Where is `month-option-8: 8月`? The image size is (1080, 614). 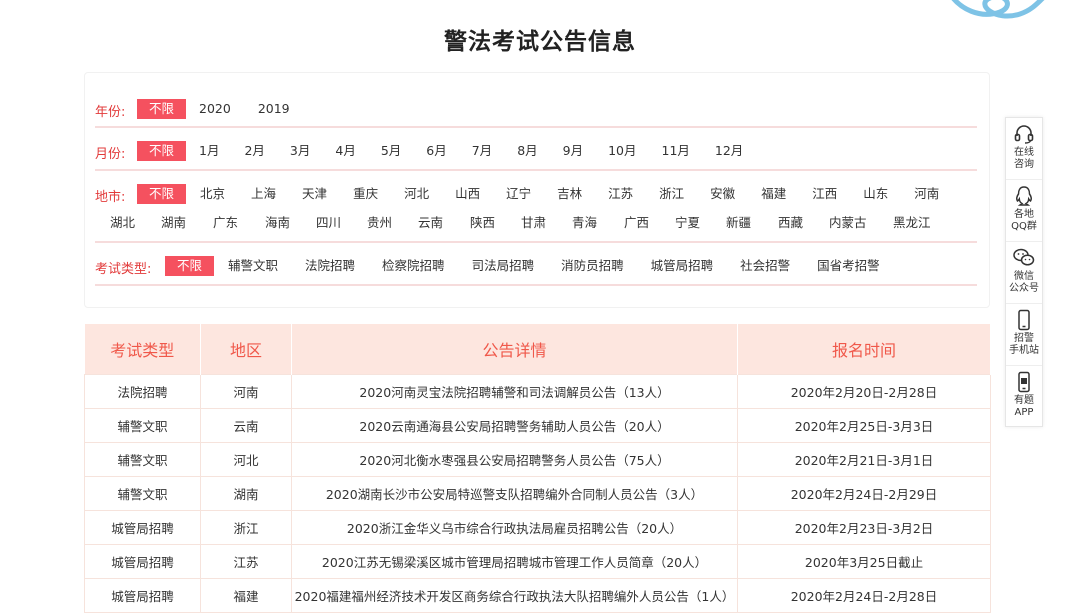
month-option-8: 8月 is located at coordinates (527, 151).